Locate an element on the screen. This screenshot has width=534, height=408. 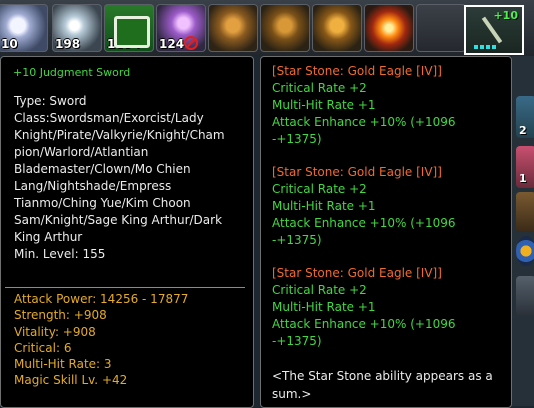
stat-critical: Critical: 6 is located at coordinates (43, 347).